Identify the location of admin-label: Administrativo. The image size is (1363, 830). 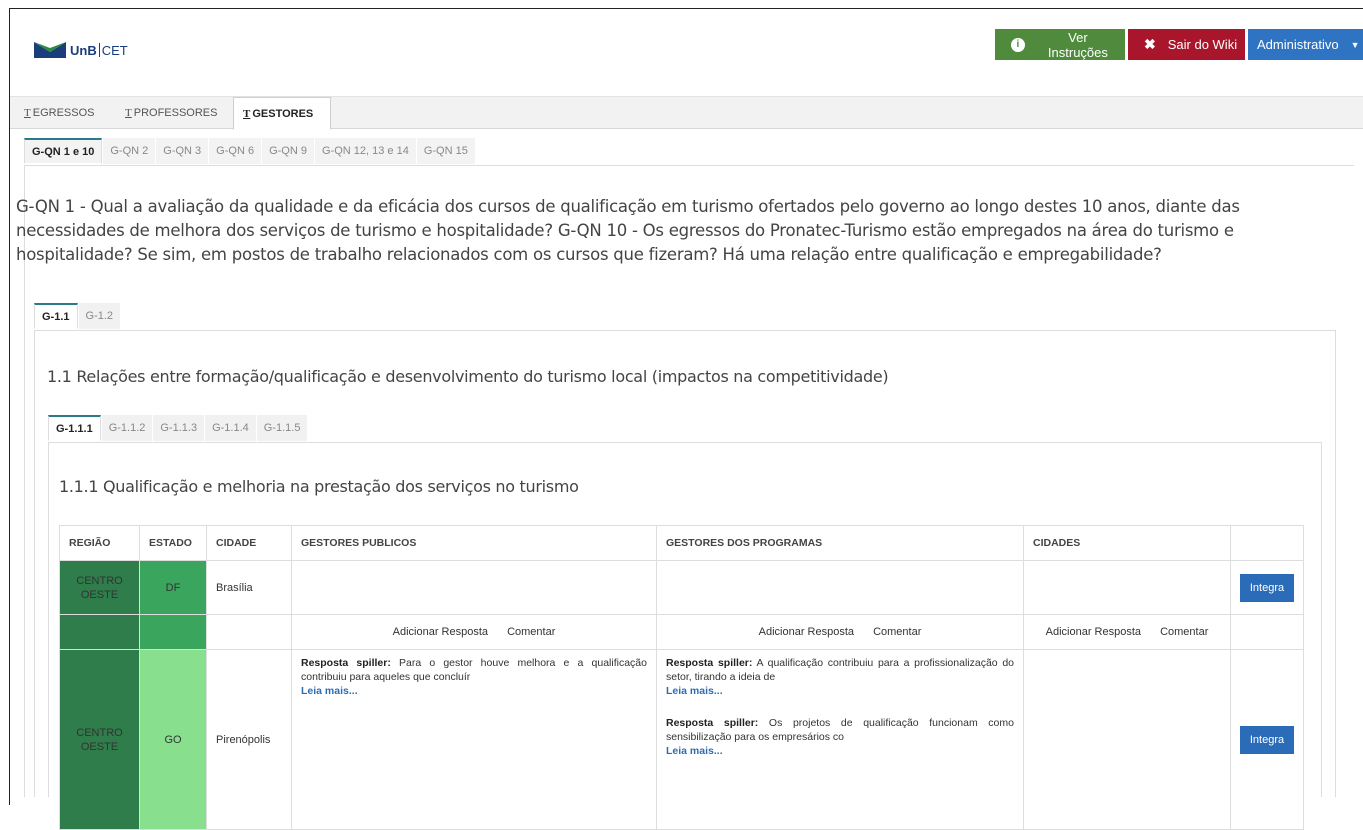
(1298, 44).